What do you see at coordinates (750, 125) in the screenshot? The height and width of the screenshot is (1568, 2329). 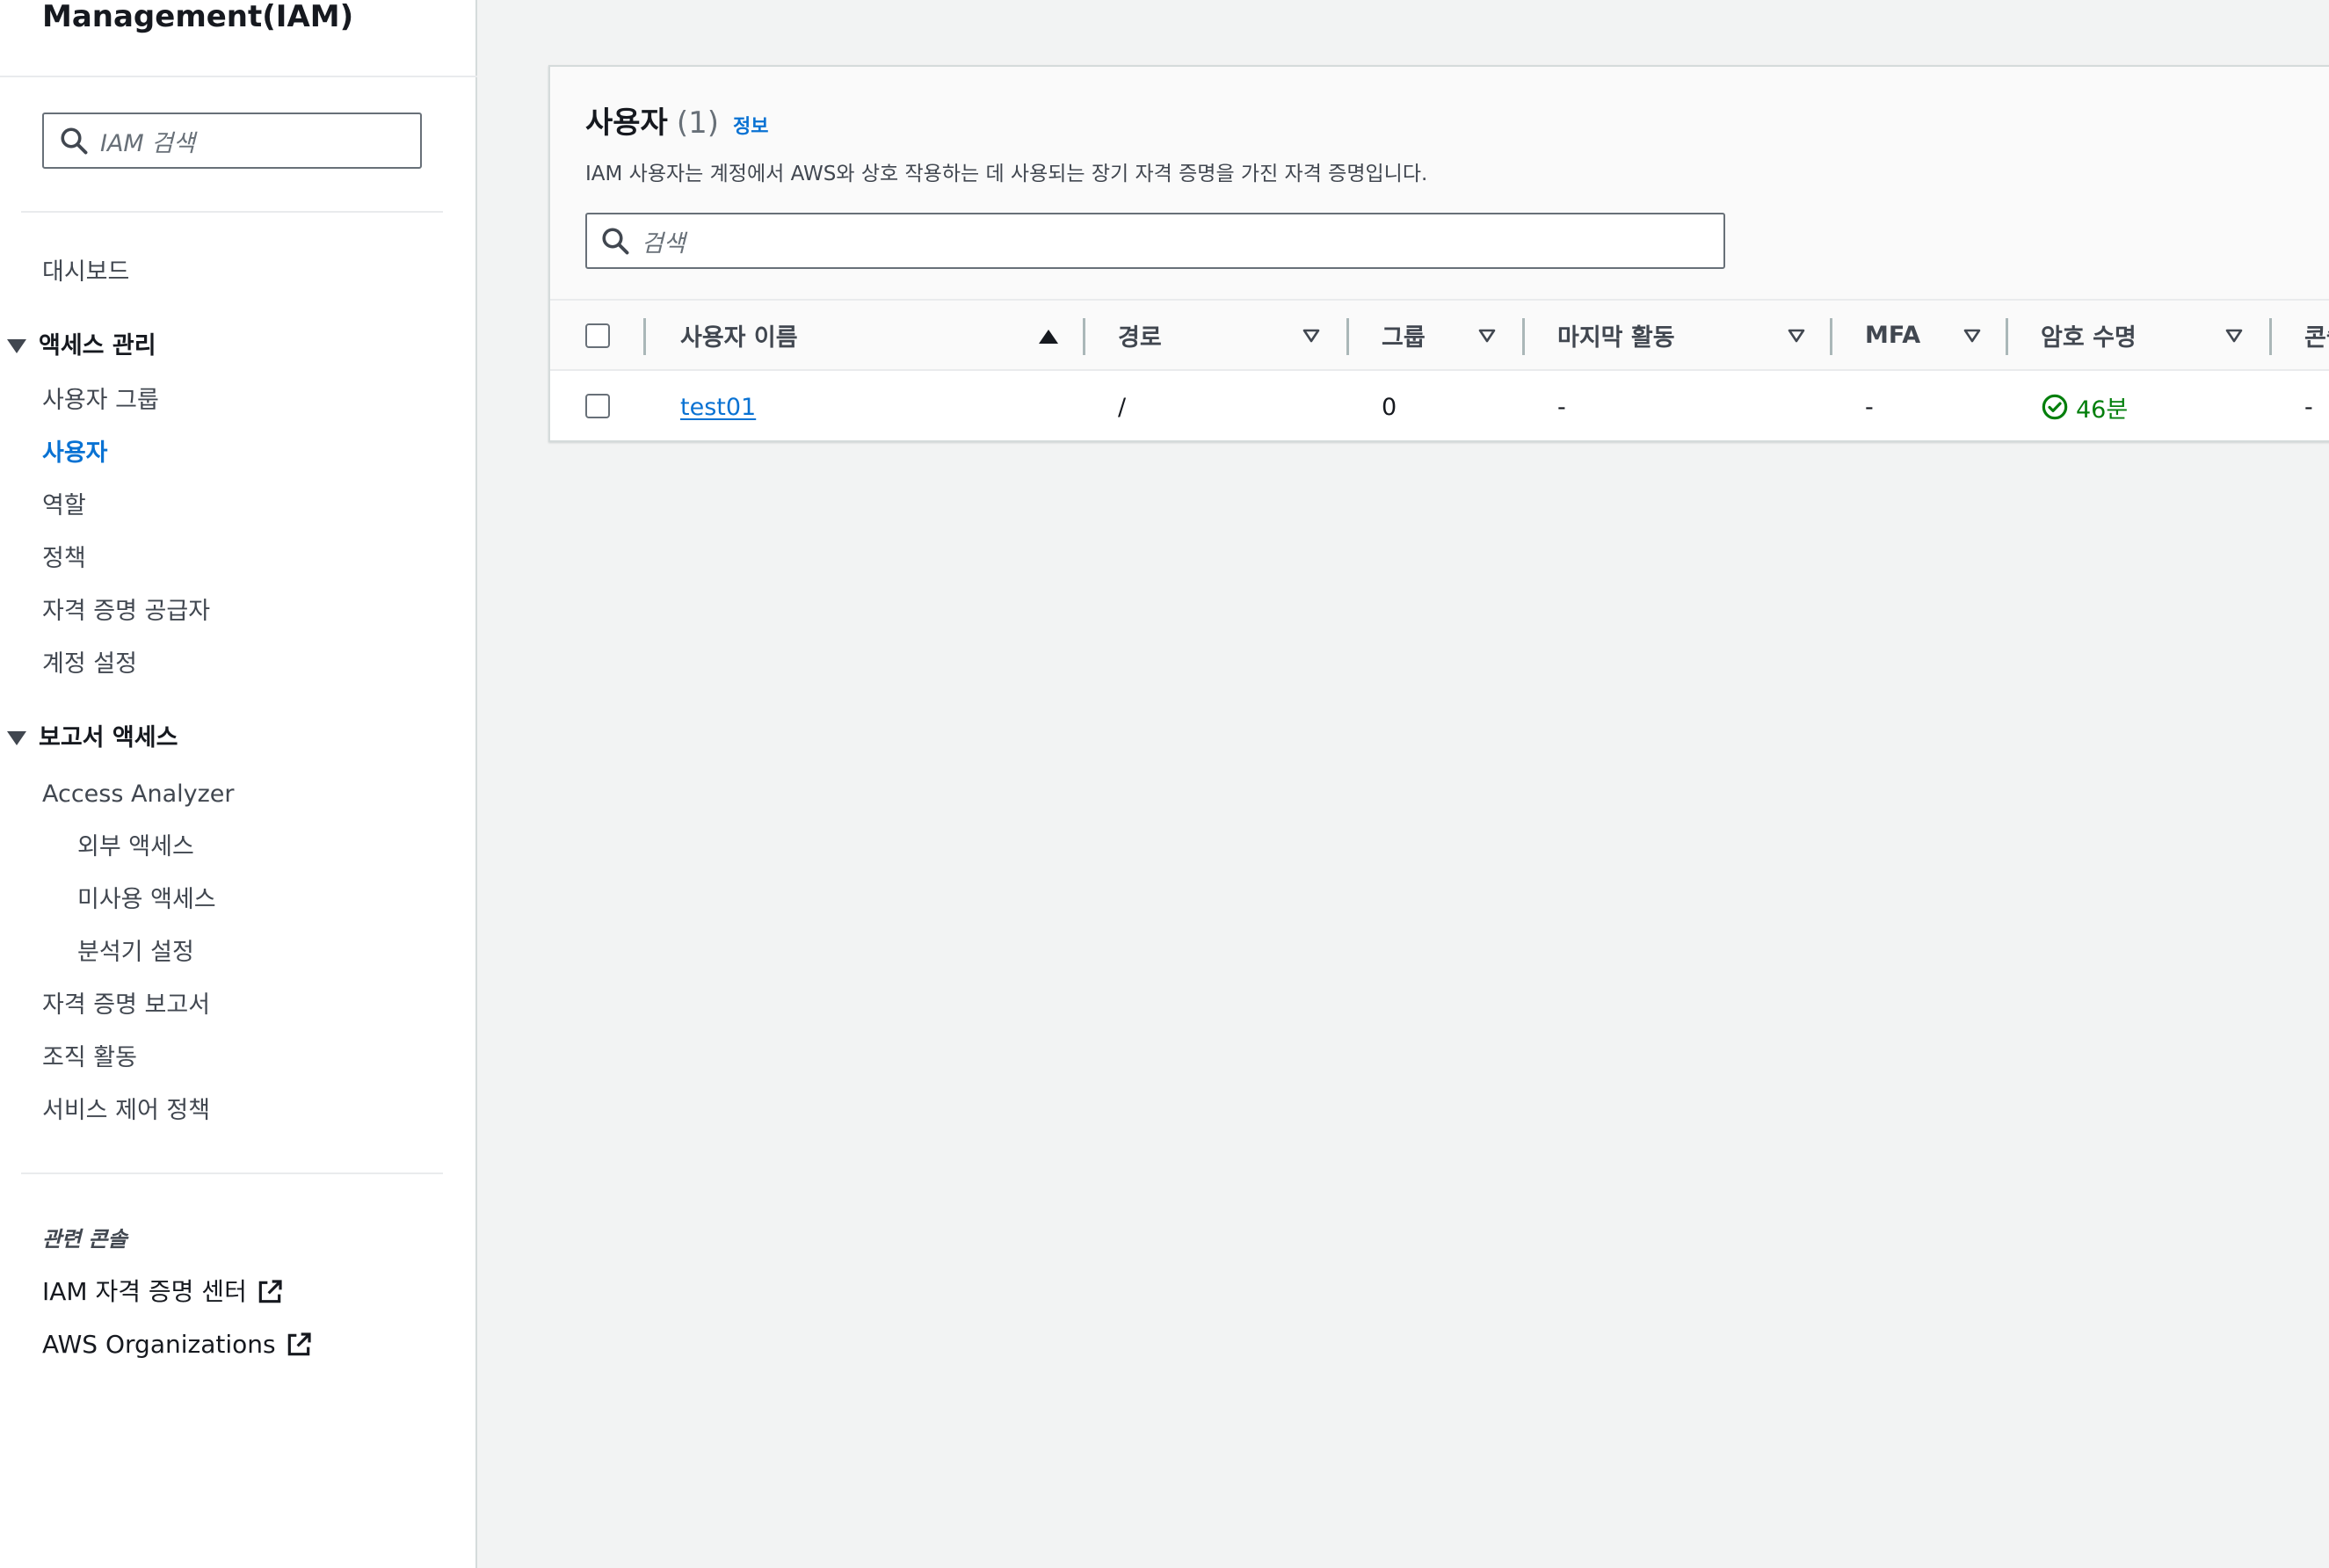 I see `info-link: 정보` at bounding box center [750, 125].